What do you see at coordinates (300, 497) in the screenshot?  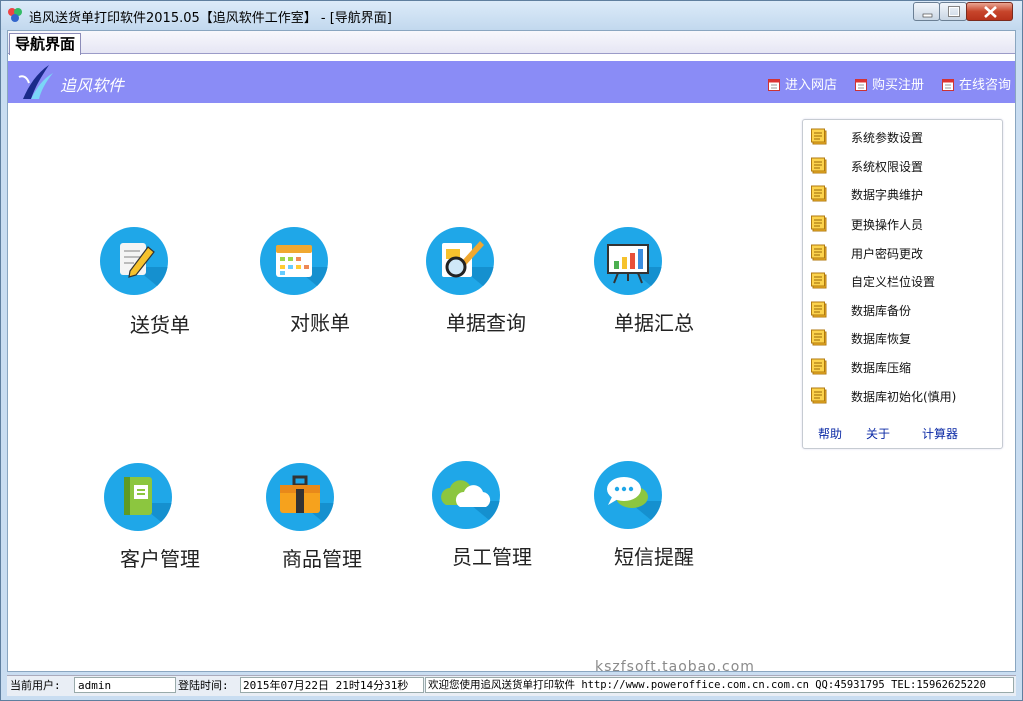 I see `briefcase-icon` at bounding box center [300, 497].